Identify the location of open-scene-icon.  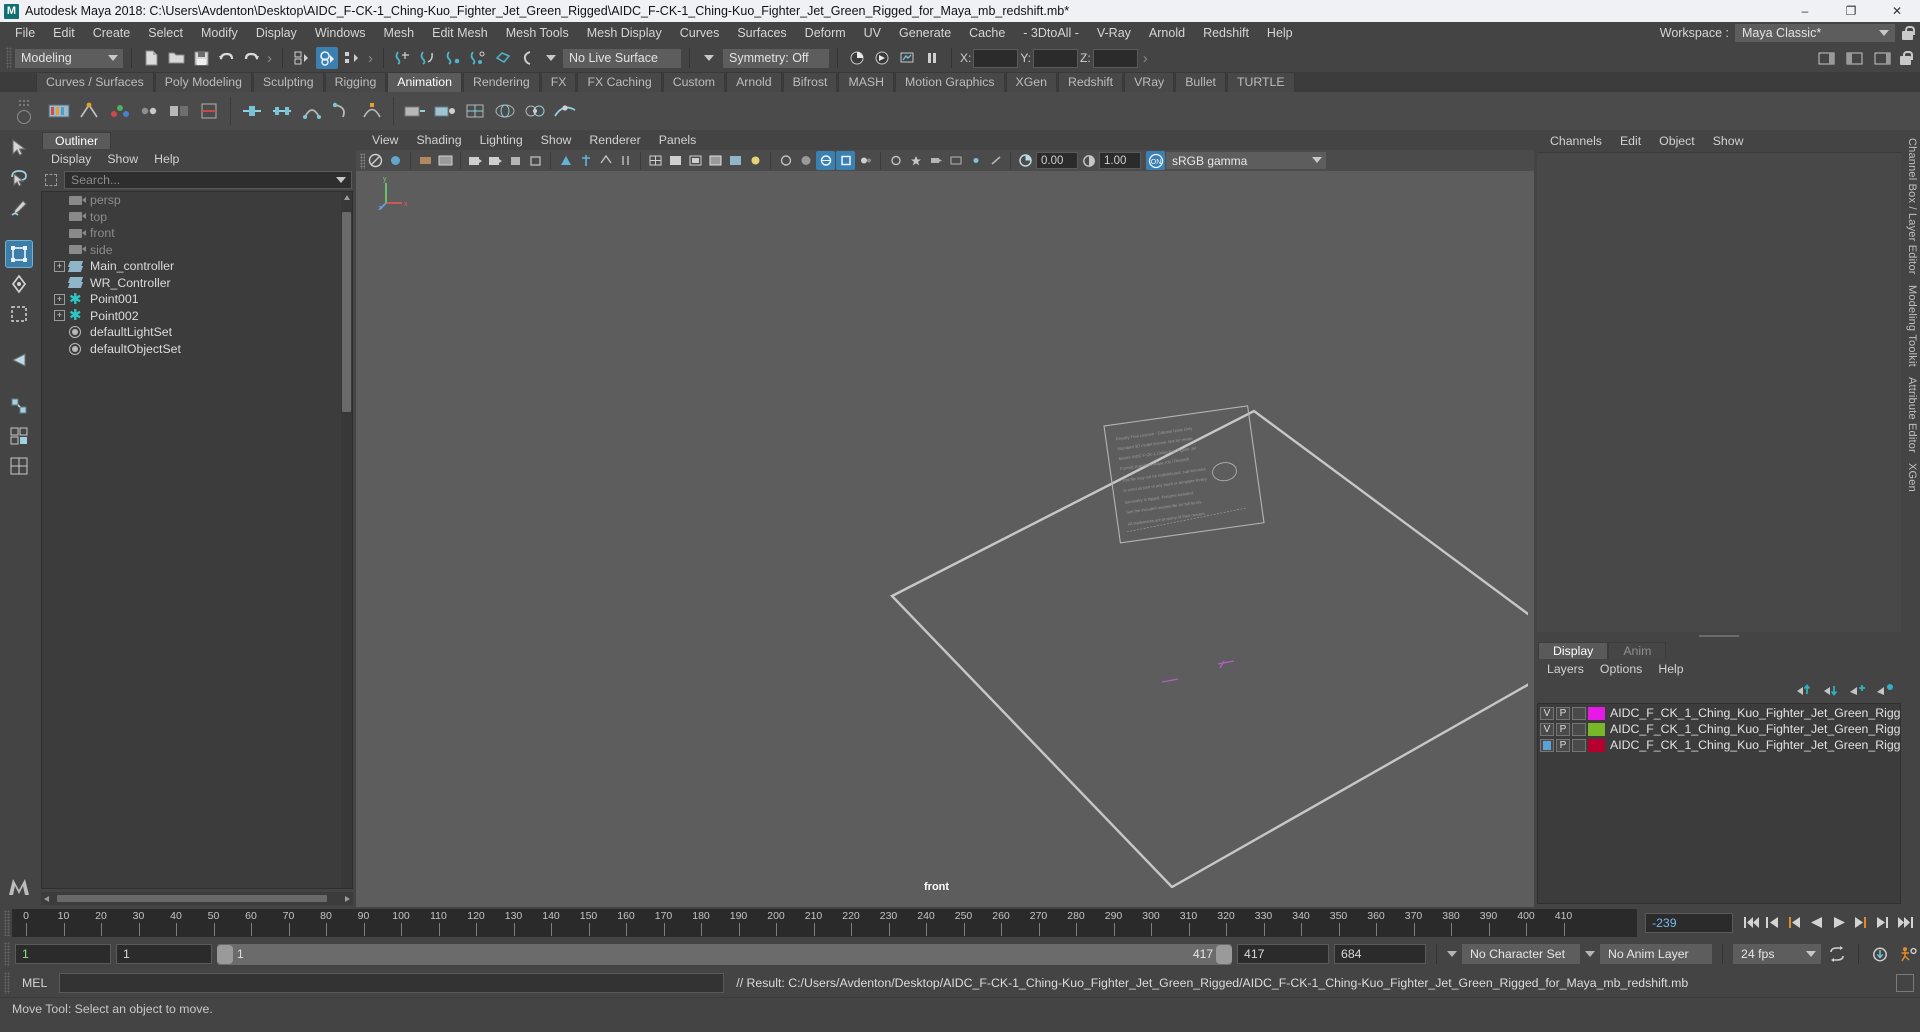
(176, 58).